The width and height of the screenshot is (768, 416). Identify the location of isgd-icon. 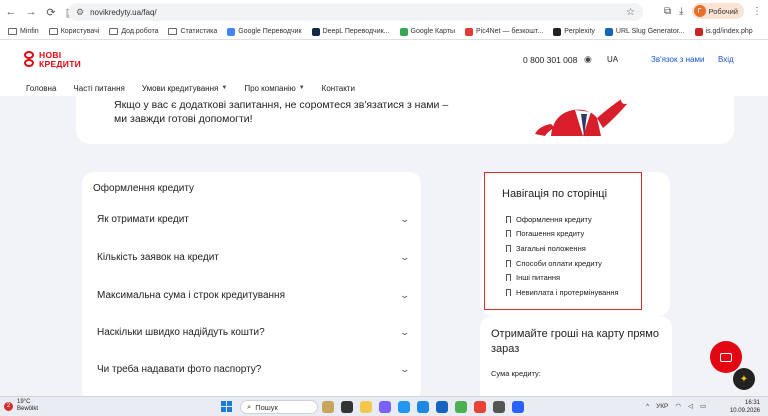
(698, 31).